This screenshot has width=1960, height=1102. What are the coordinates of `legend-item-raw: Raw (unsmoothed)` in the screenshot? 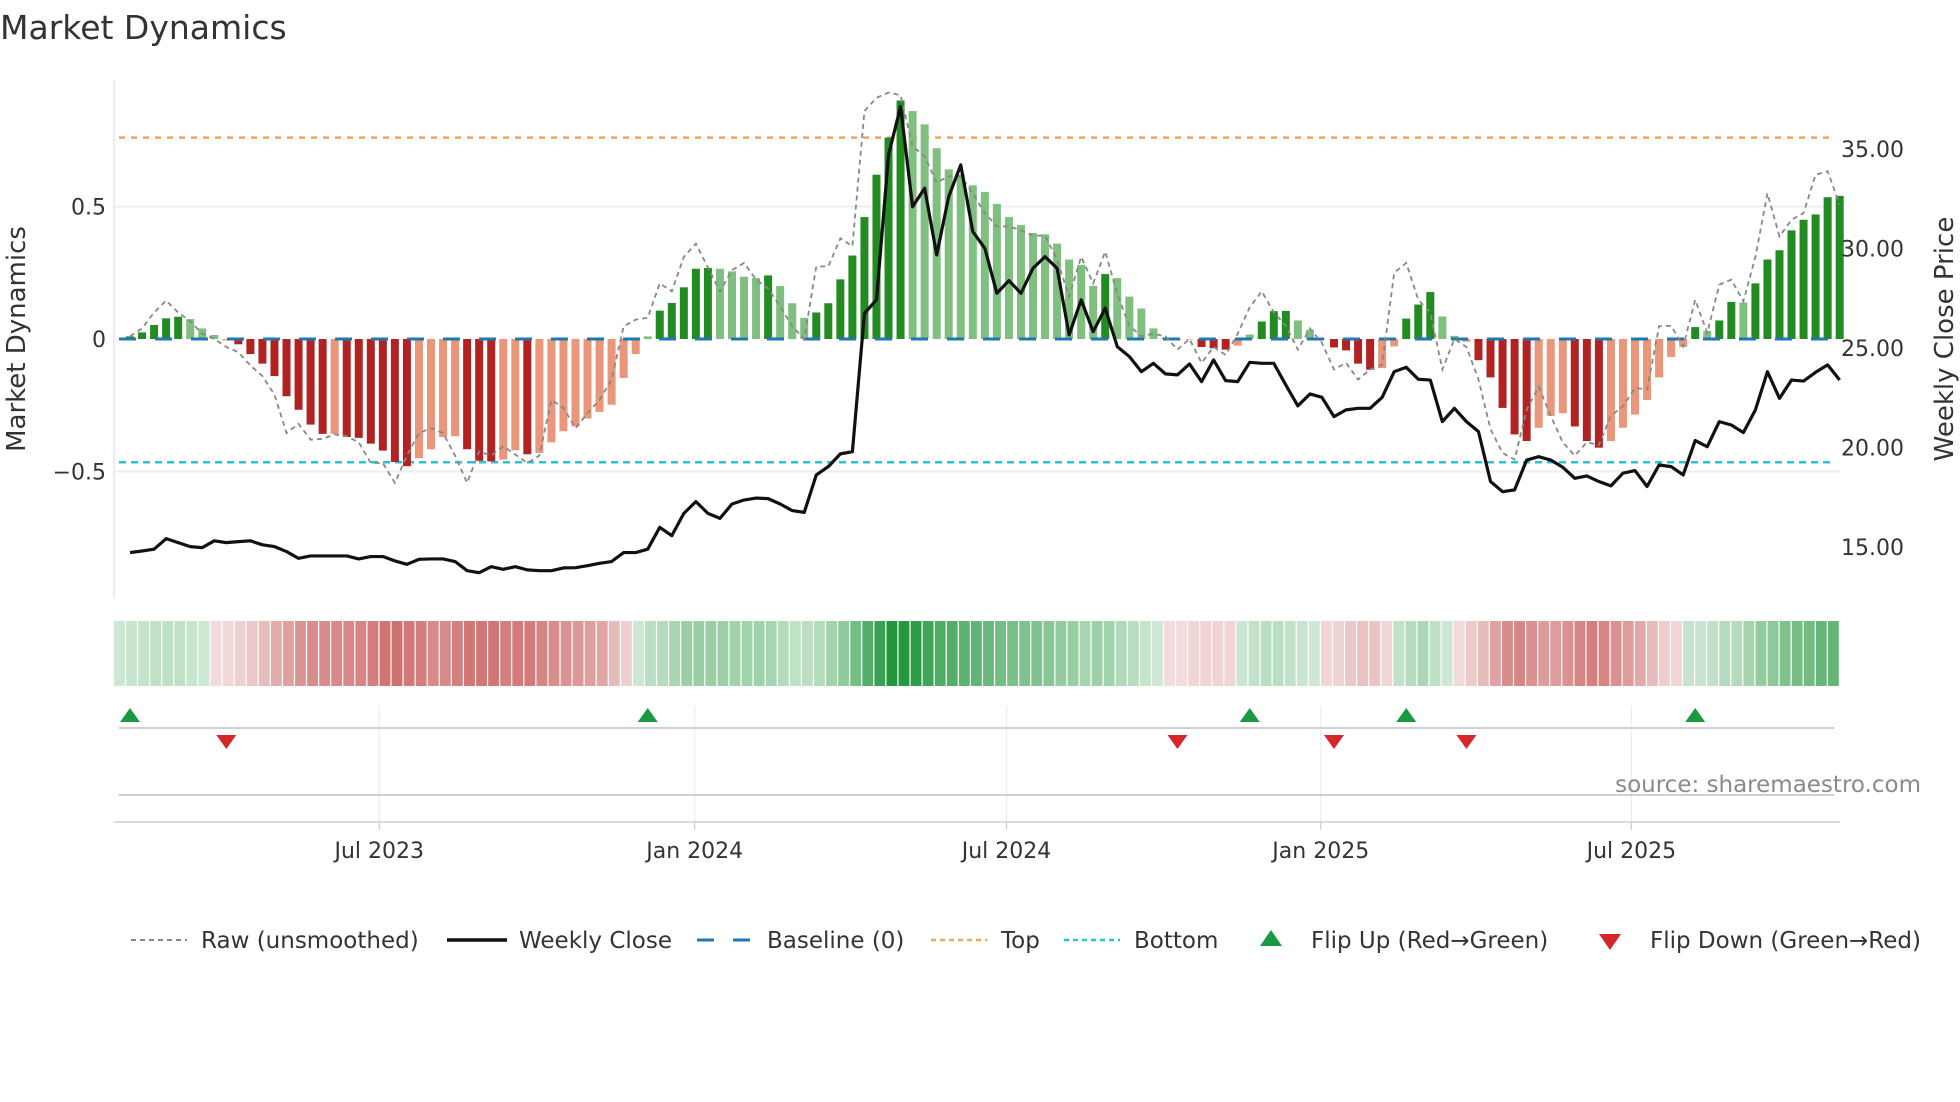 It's located at (275, 941).